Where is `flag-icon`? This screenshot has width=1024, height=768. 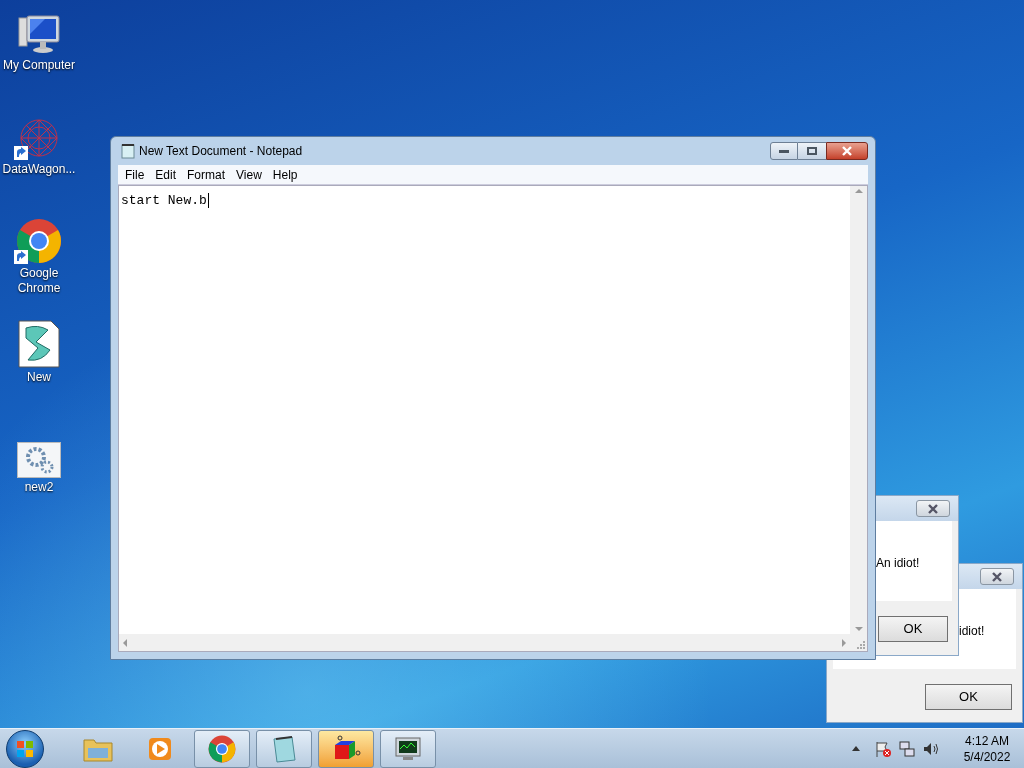 flag-icon is located at coordinates (883, 748).